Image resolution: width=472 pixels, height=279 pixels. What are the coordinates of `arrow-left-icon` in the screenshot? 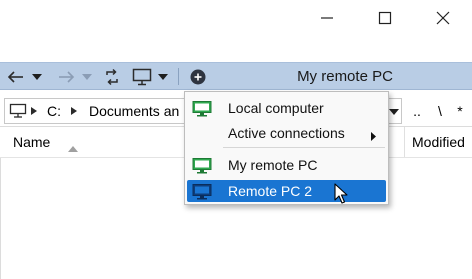 It's located at (15, 76).